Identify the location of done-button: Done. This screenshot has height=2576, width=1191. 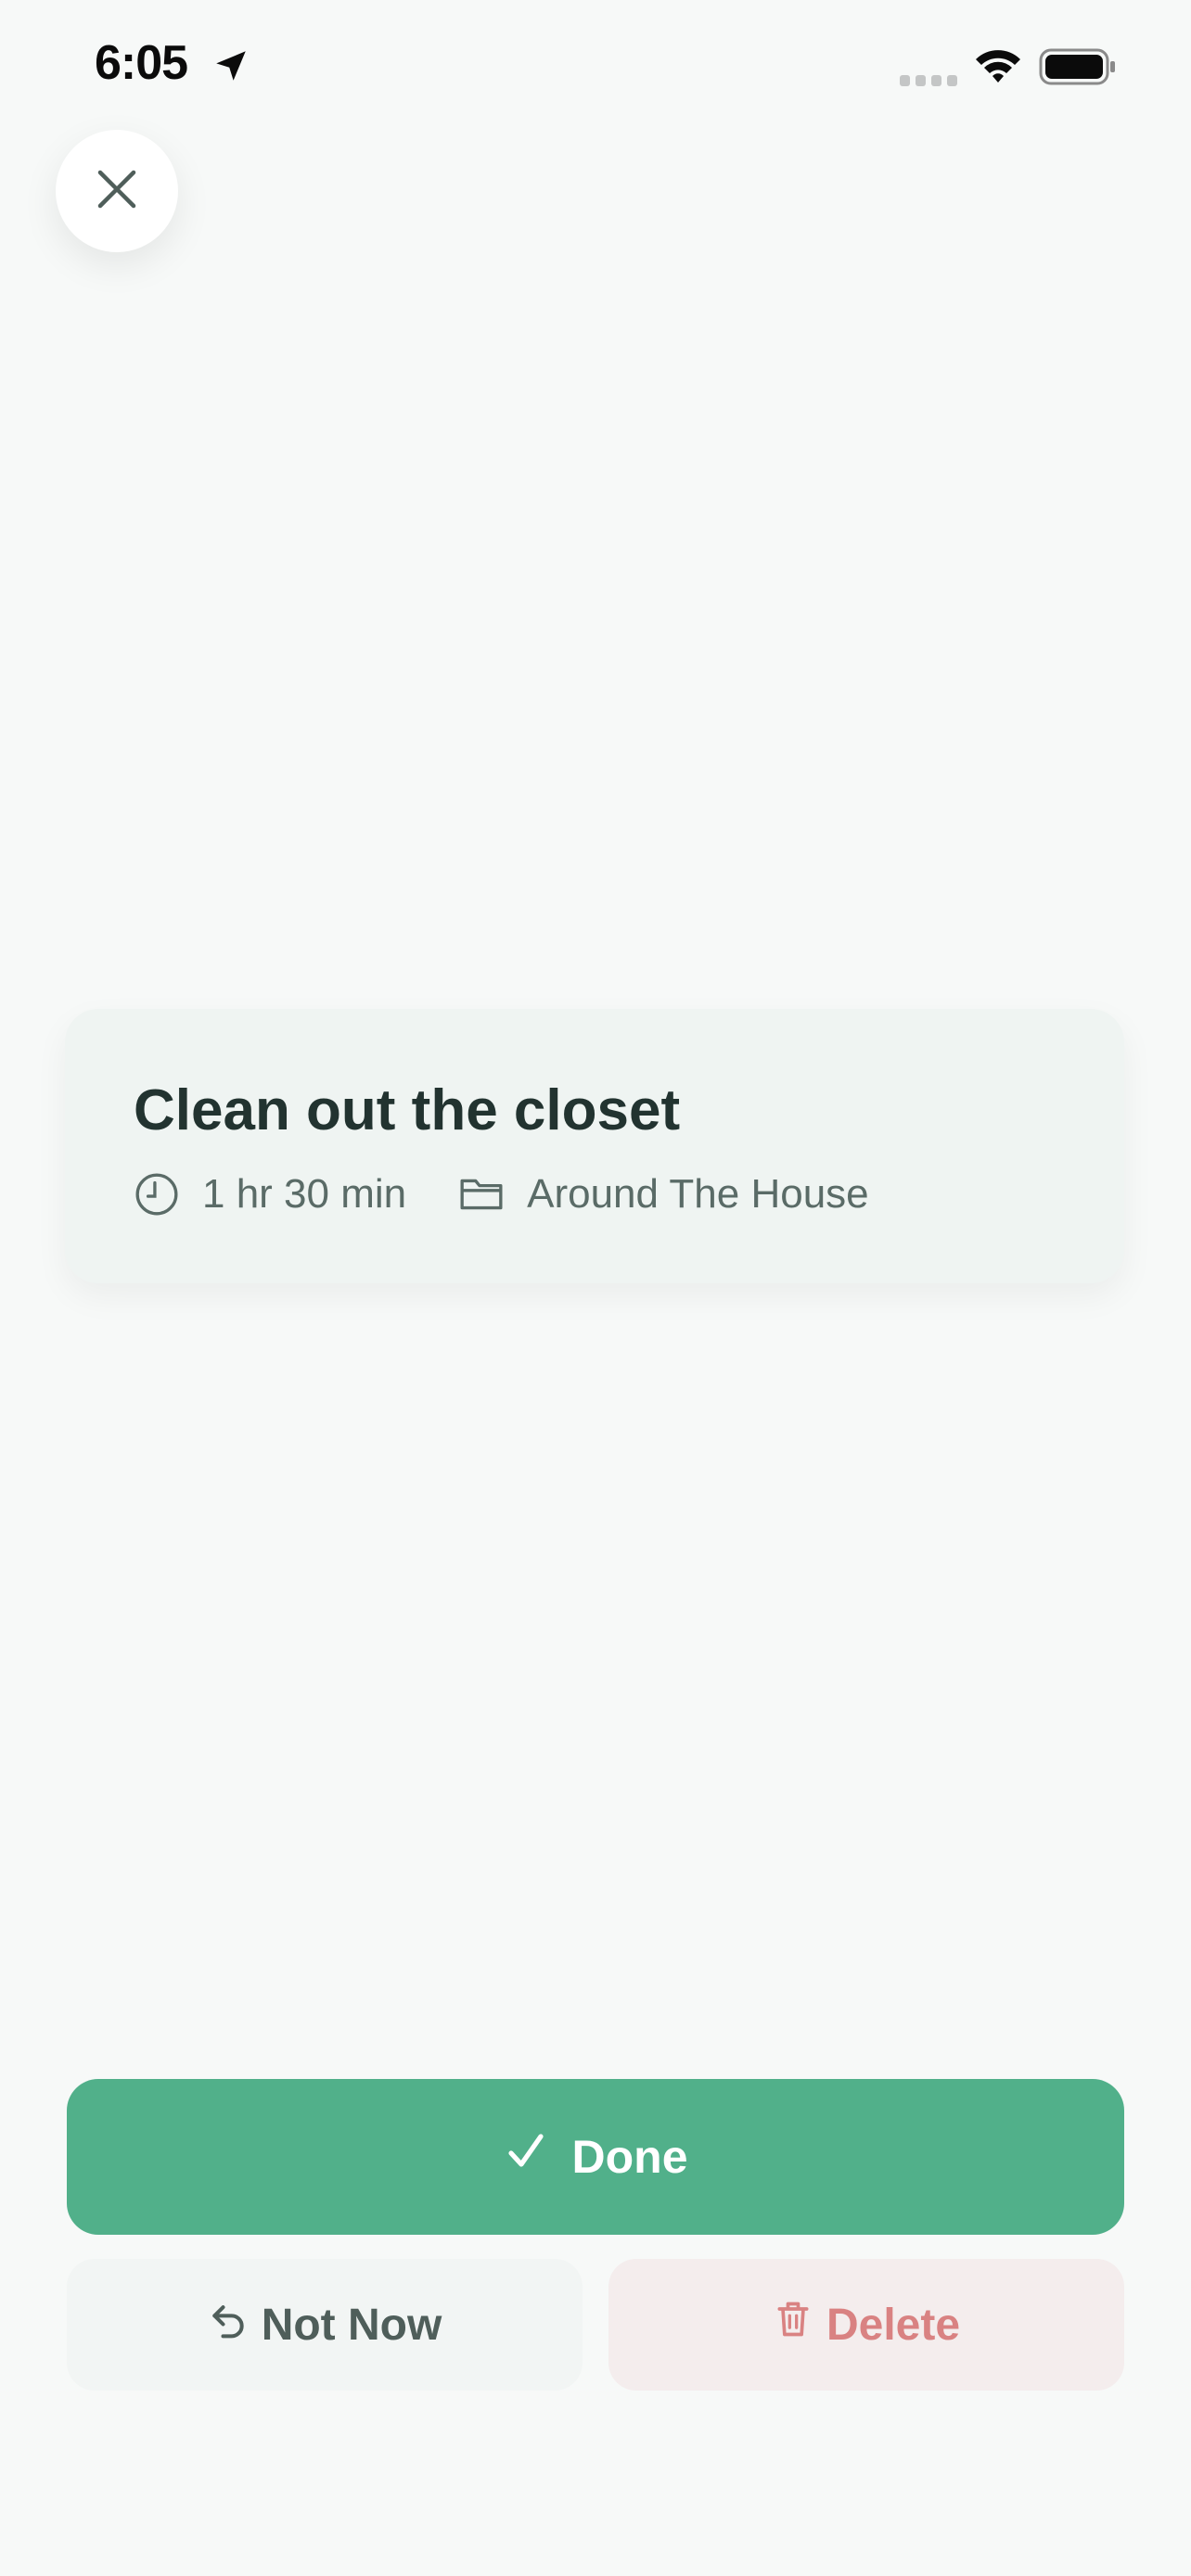
(595, 2157).